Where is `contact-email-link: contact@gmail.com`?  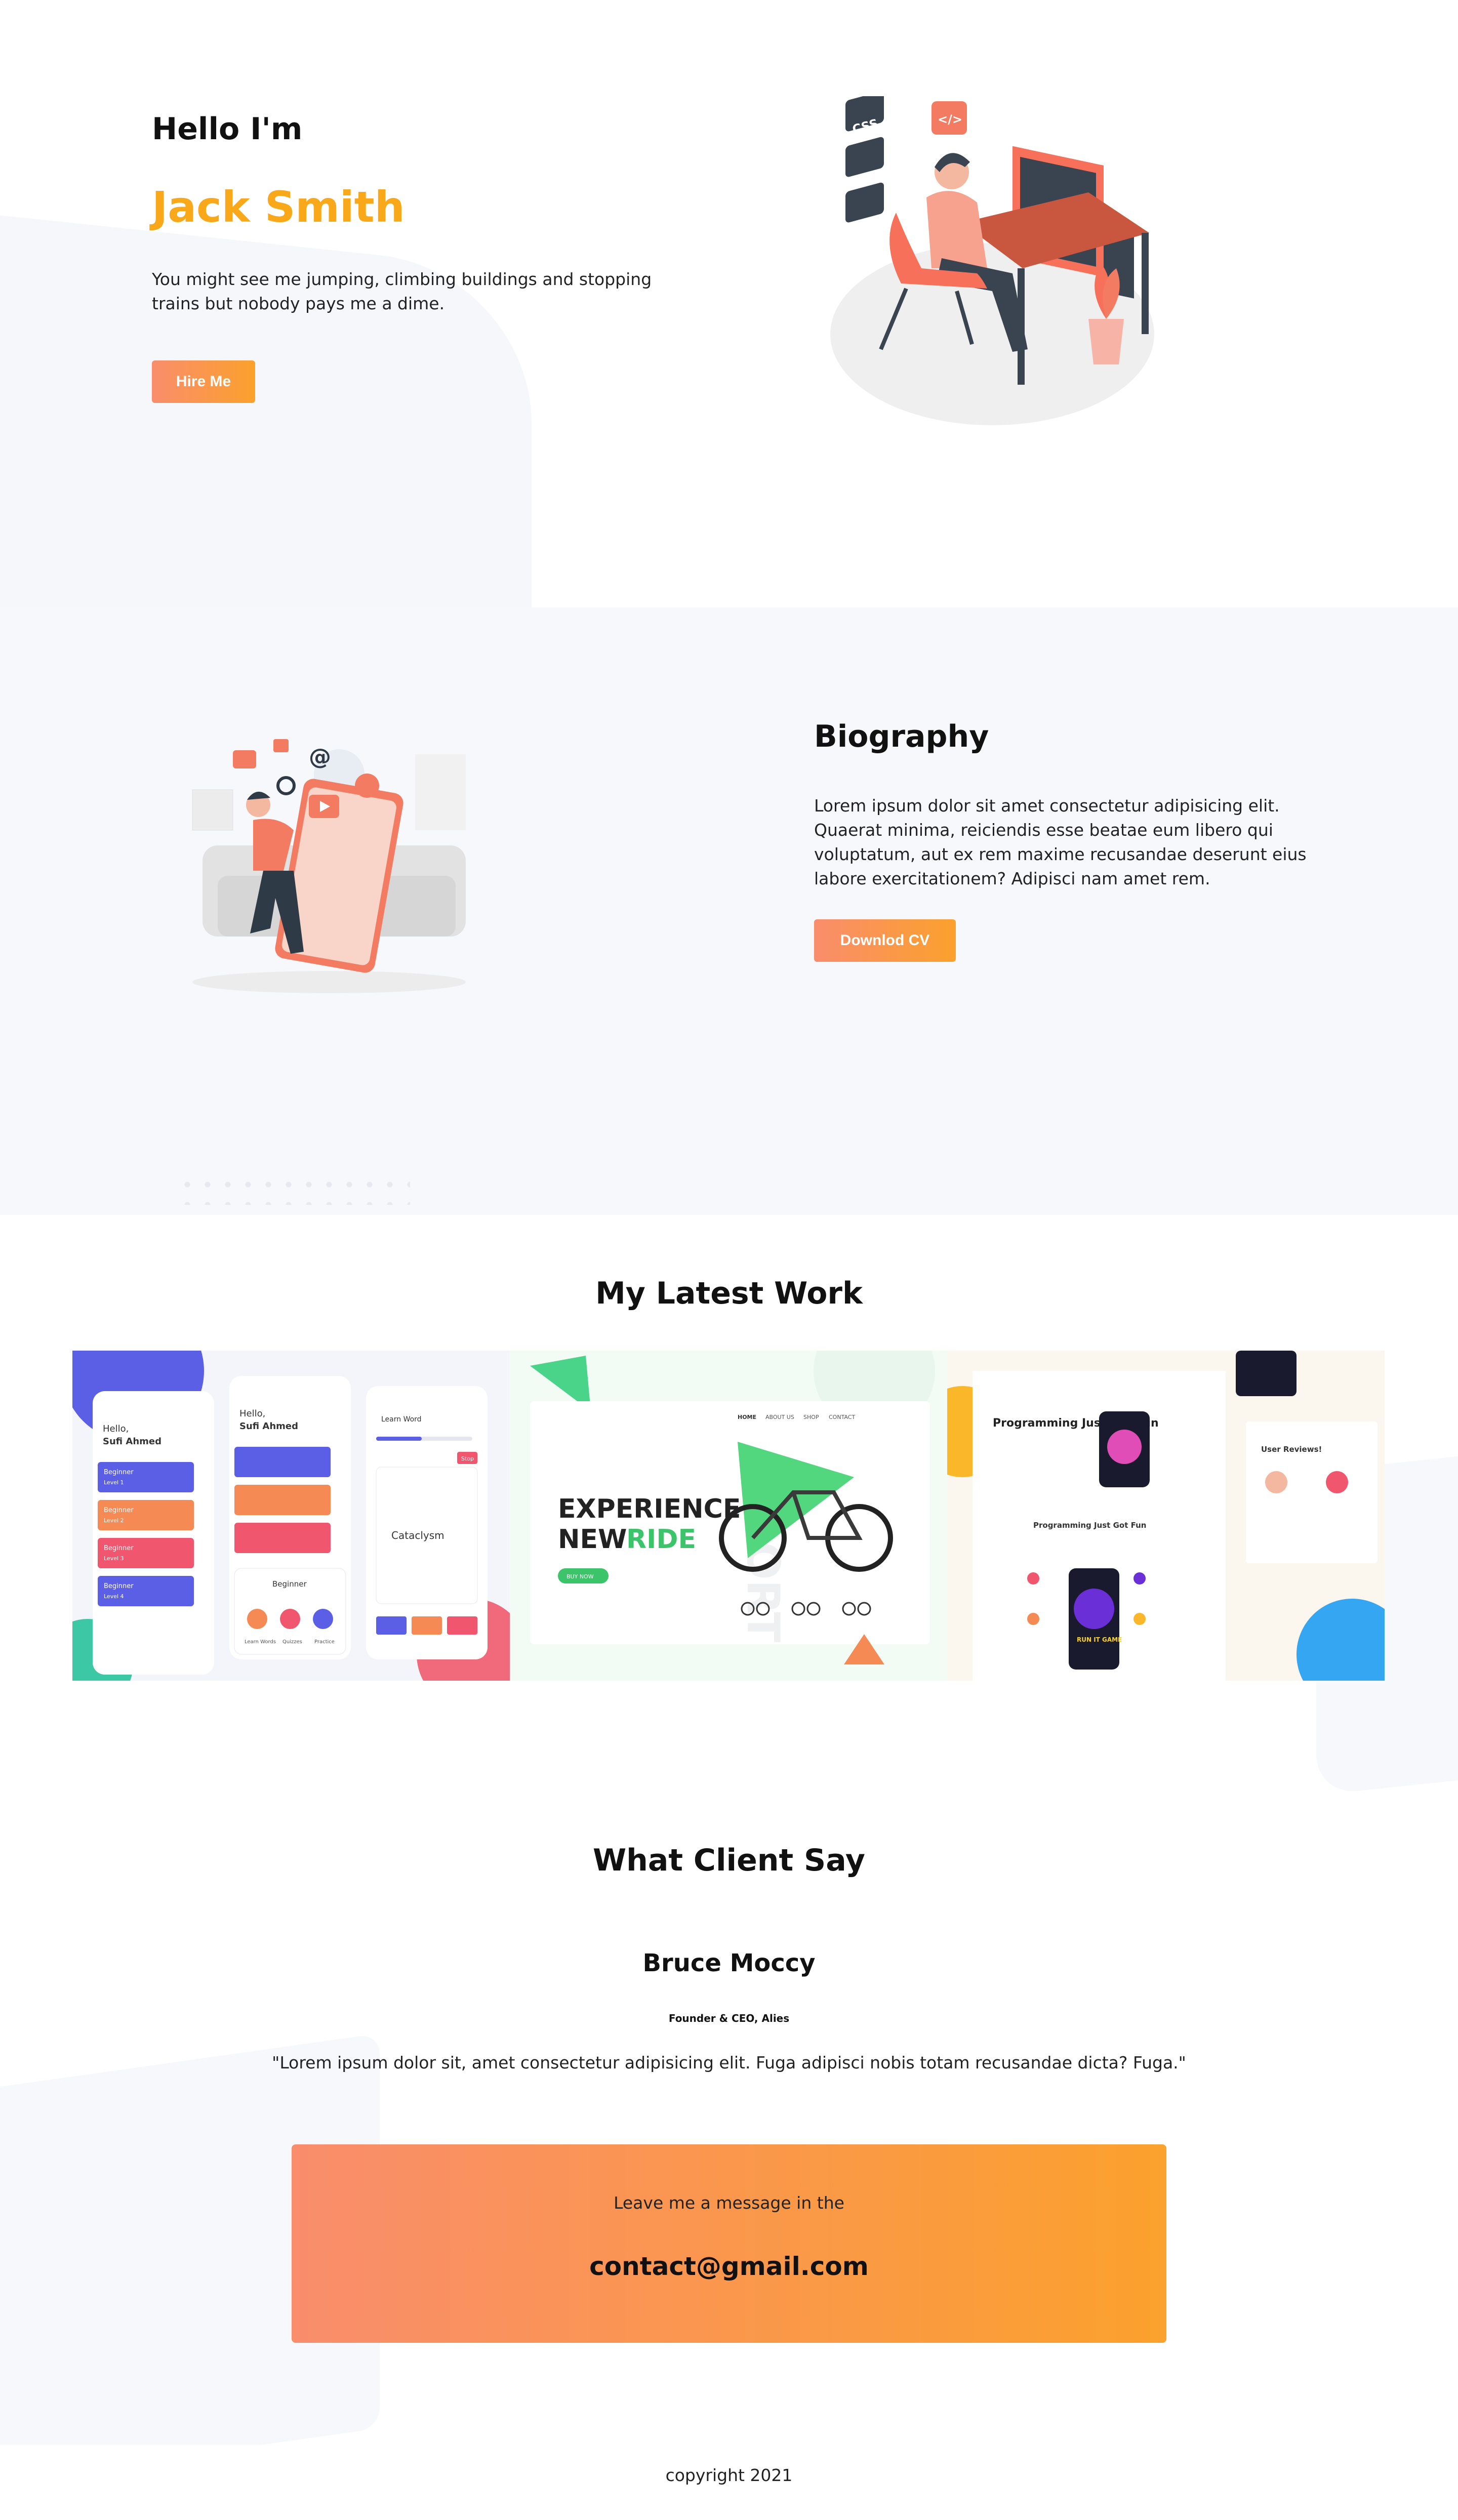
contact-email-link: contact@gmail.com is located at coordinates (729, 2266).